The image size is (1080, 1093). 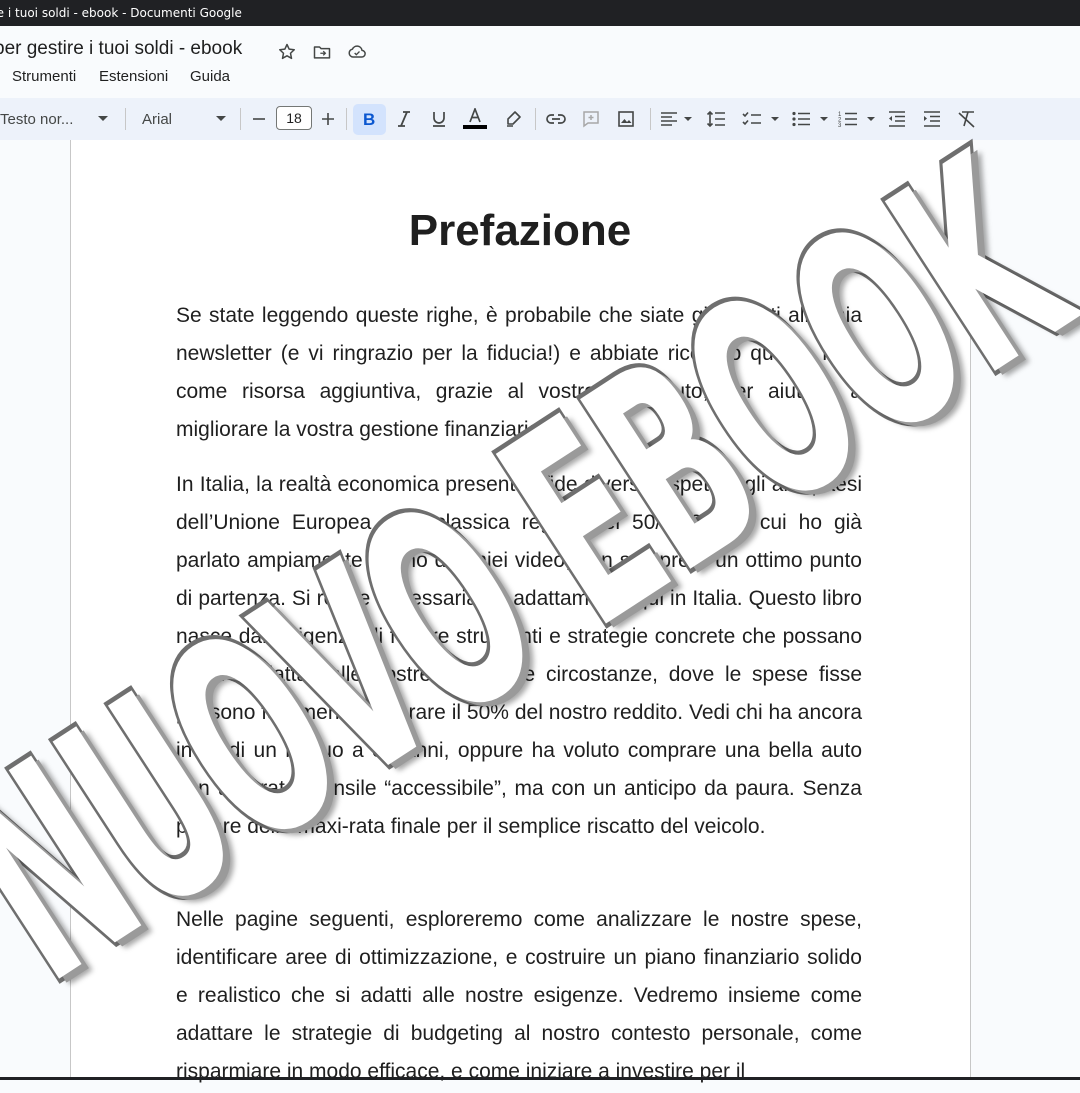 I want to click on increase-indent-icon, so click(x=932, y=119).